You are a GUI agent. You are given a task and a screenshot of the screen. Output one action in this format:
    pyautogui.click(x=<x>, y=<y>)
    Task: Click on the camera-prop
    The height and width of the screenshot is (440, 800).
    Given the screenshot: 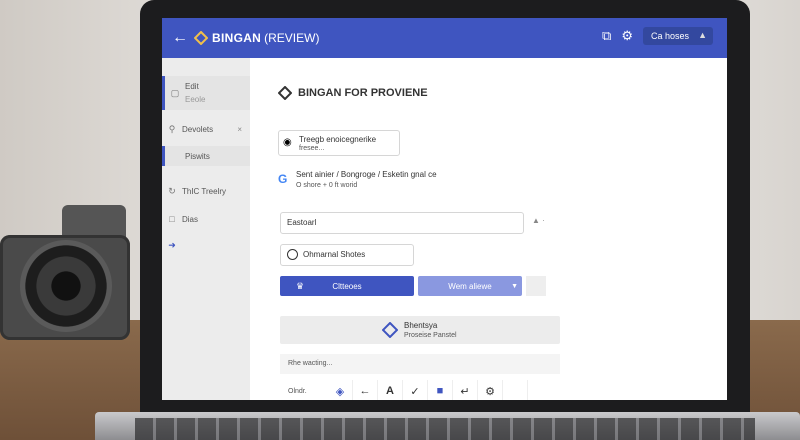 What is the action you would take?
    pyautogui.click(x=67, y=275)
    